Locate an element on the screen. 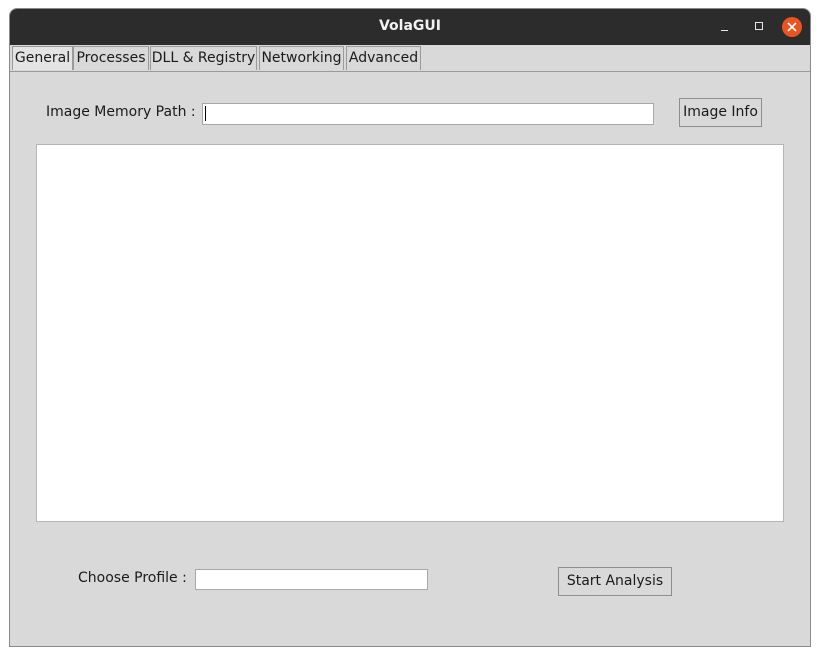 This screenshot has width=820, height=655. tab-advanced: Advanced is located at coordinates (383, 58).